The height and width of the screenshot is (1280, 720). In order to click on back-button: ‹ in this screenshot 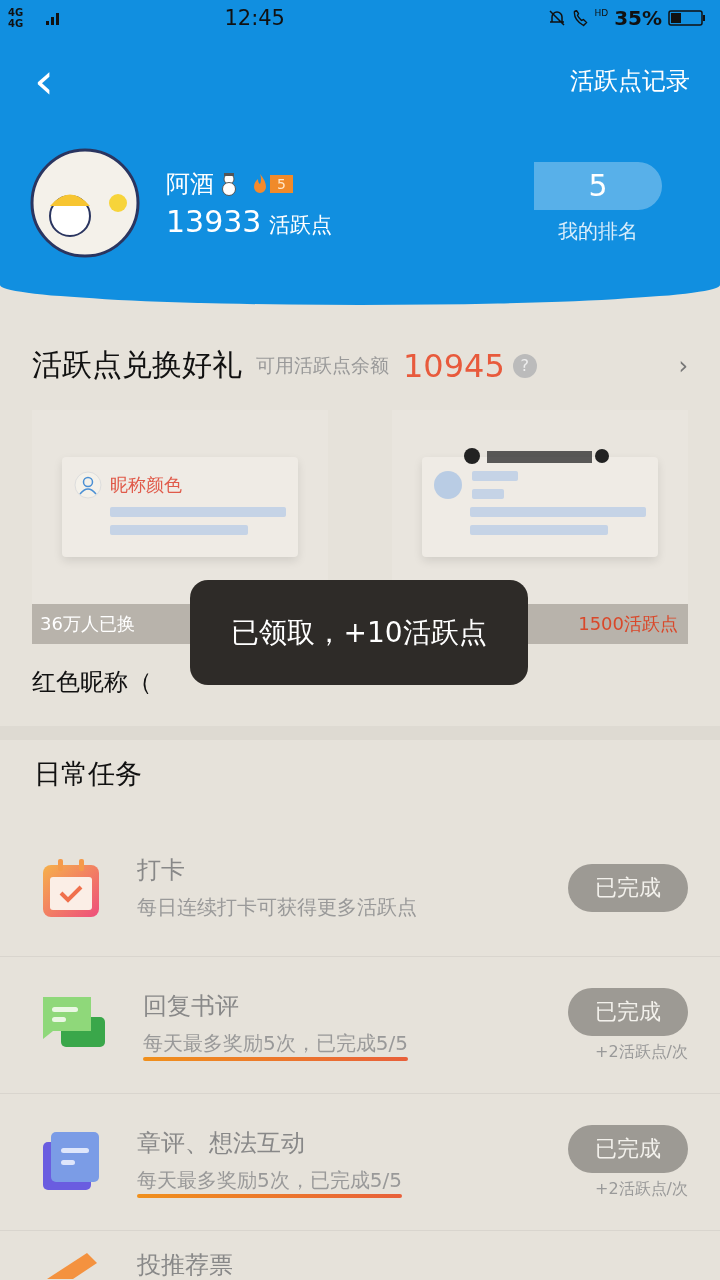, I will do `click(44, 81)`.